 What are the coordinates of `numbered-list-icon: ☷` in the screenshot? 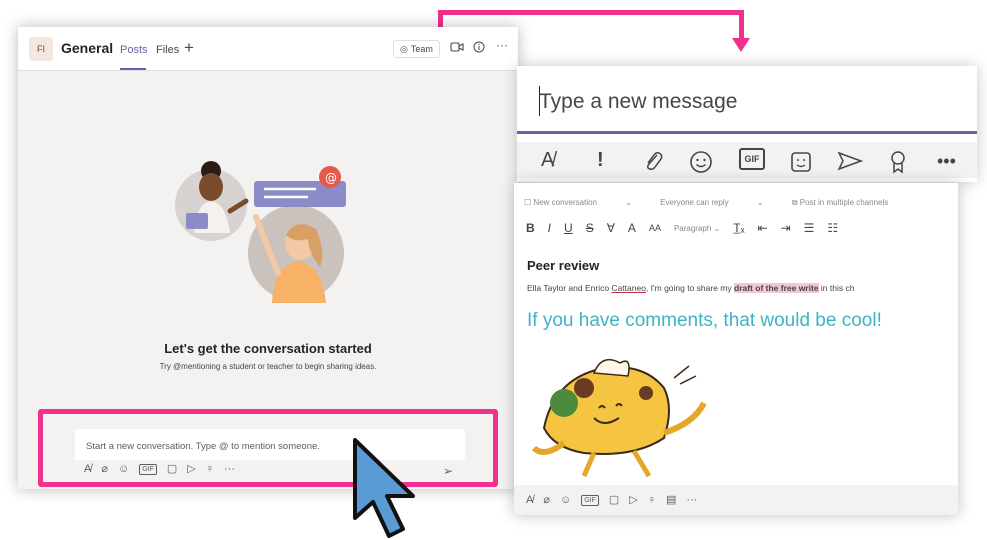 It's located at (832, 228).